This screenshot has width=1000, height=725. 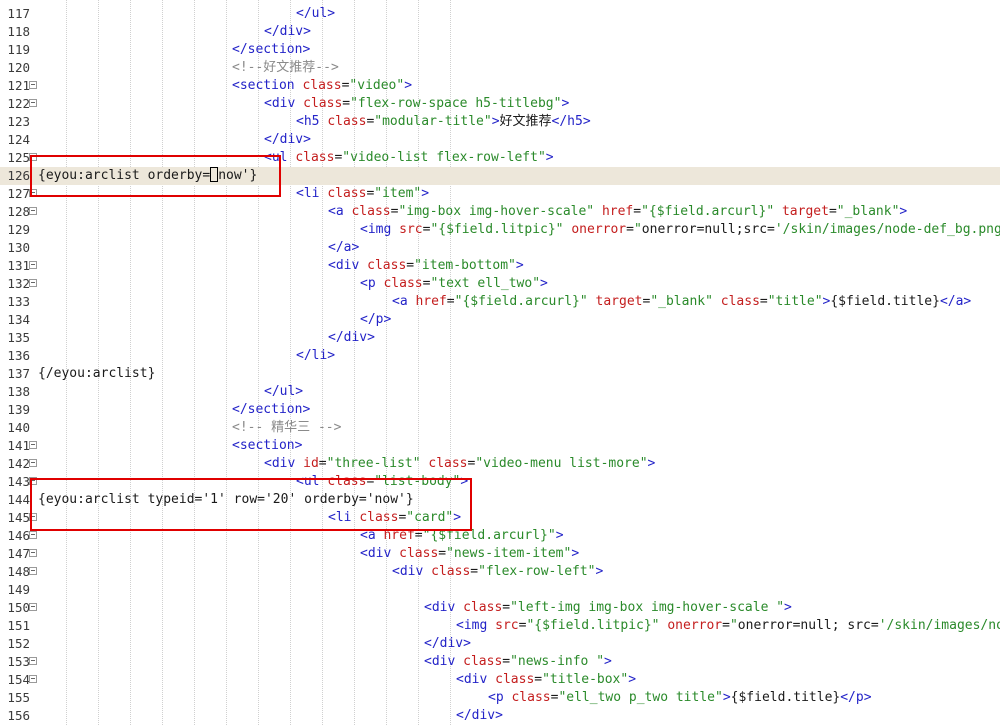 I want to click on code-line: 131 <div class="item-bottom">, so click(x=500, y=266).